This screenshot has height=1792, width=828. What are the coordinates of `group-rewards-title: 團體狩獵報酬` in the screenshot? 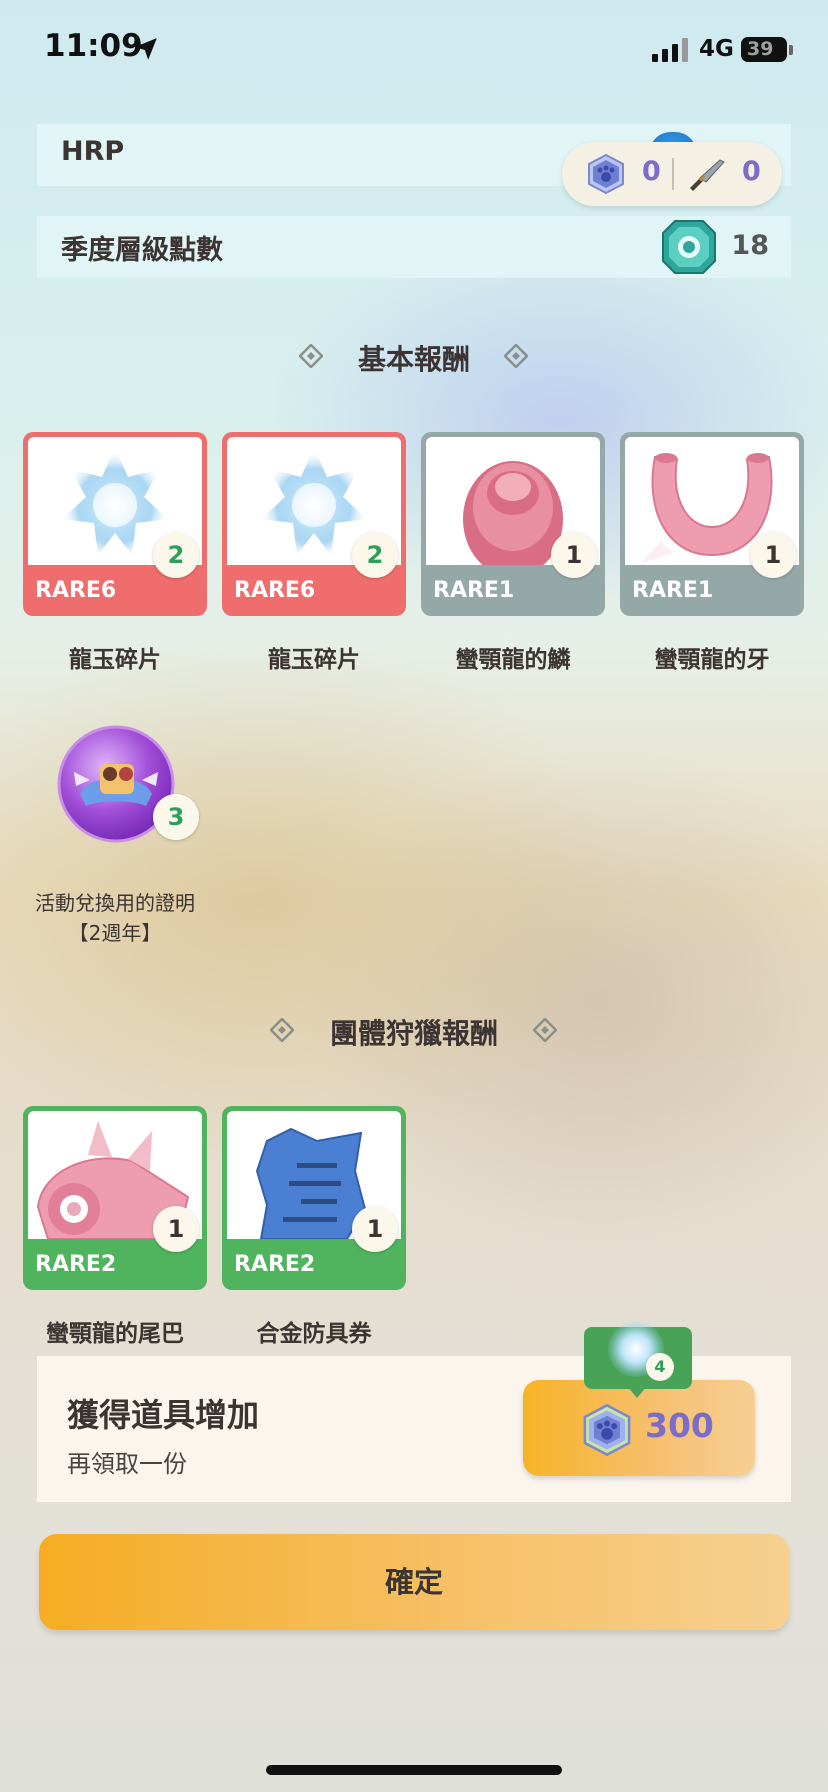 It's located at (413, 1033).